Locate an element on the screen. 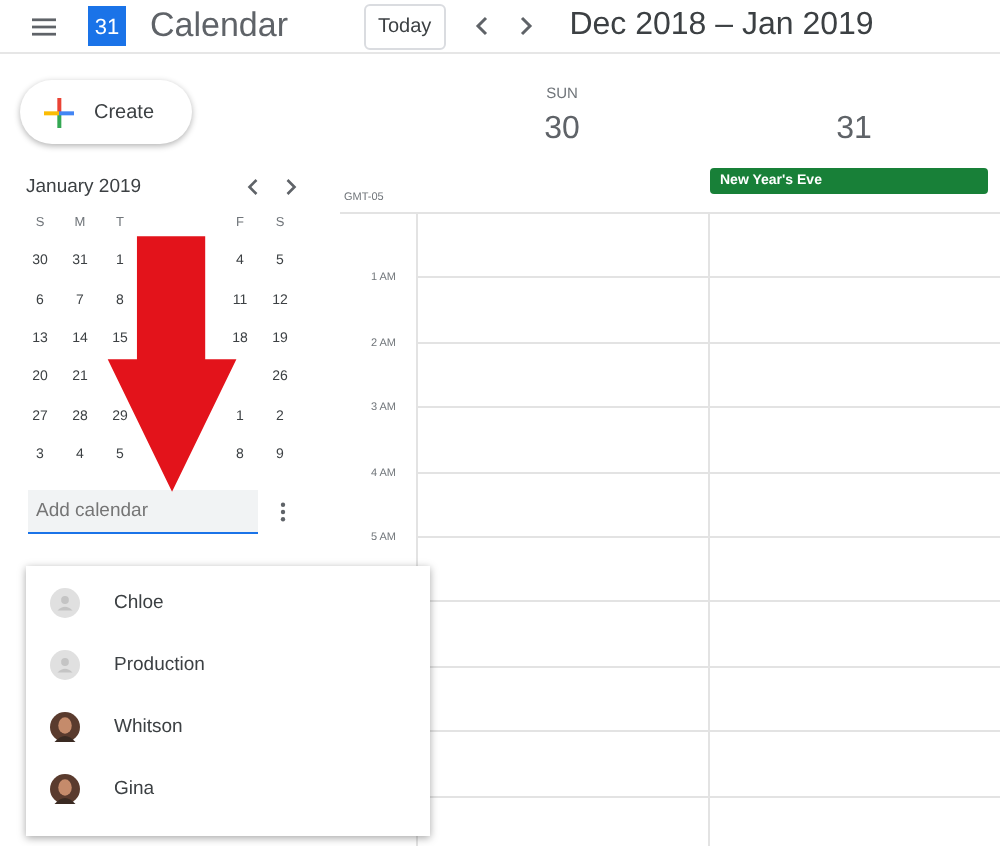 The height and width of the screenshot is (846, 1000). suggestion-item: Production is located at coordinates (228, 665).